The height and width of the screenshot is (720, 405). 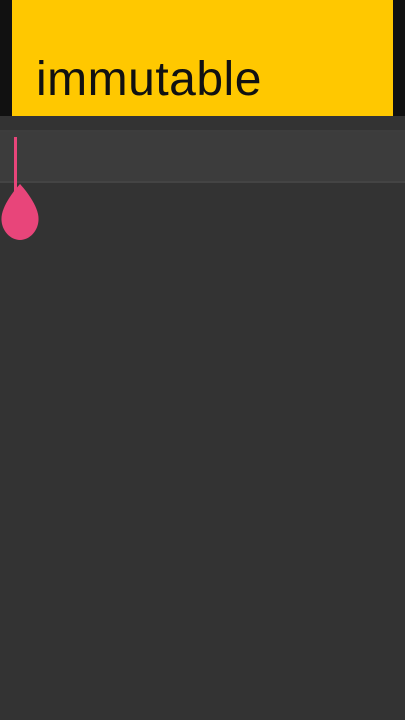 What do you see at coordinates (22, 213) in the screenshot?
I see `playhead-drop-icon` at bounding box center [22, 213].